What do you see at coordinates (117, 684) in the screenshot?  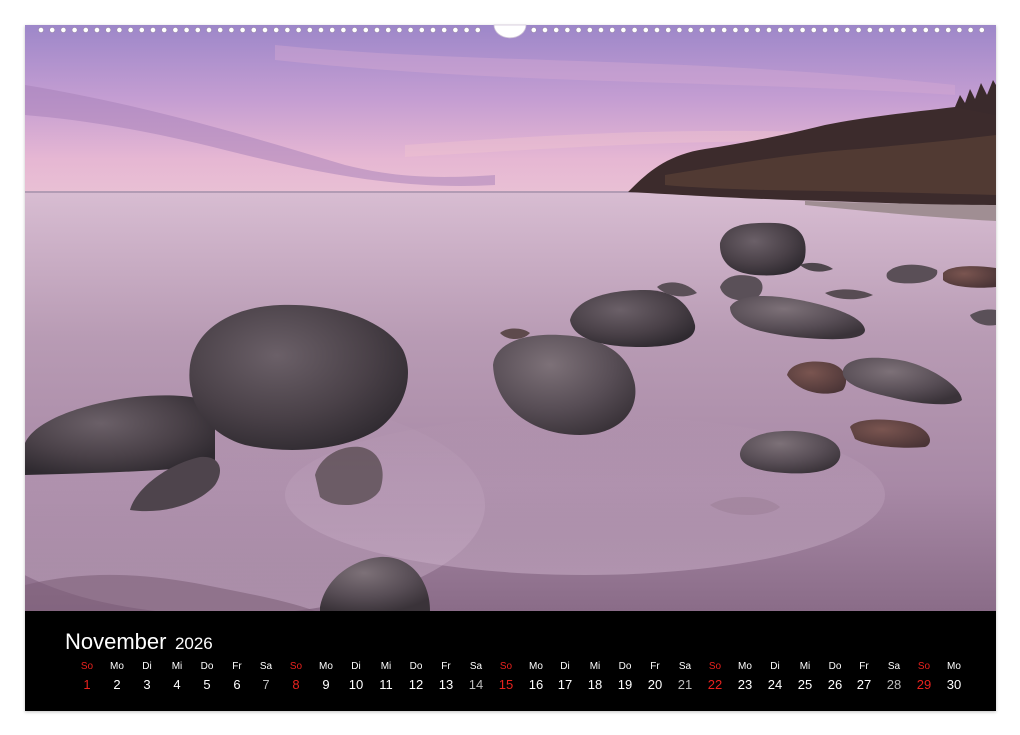 I see `day-number: 2` at bounding box center [117, 684].